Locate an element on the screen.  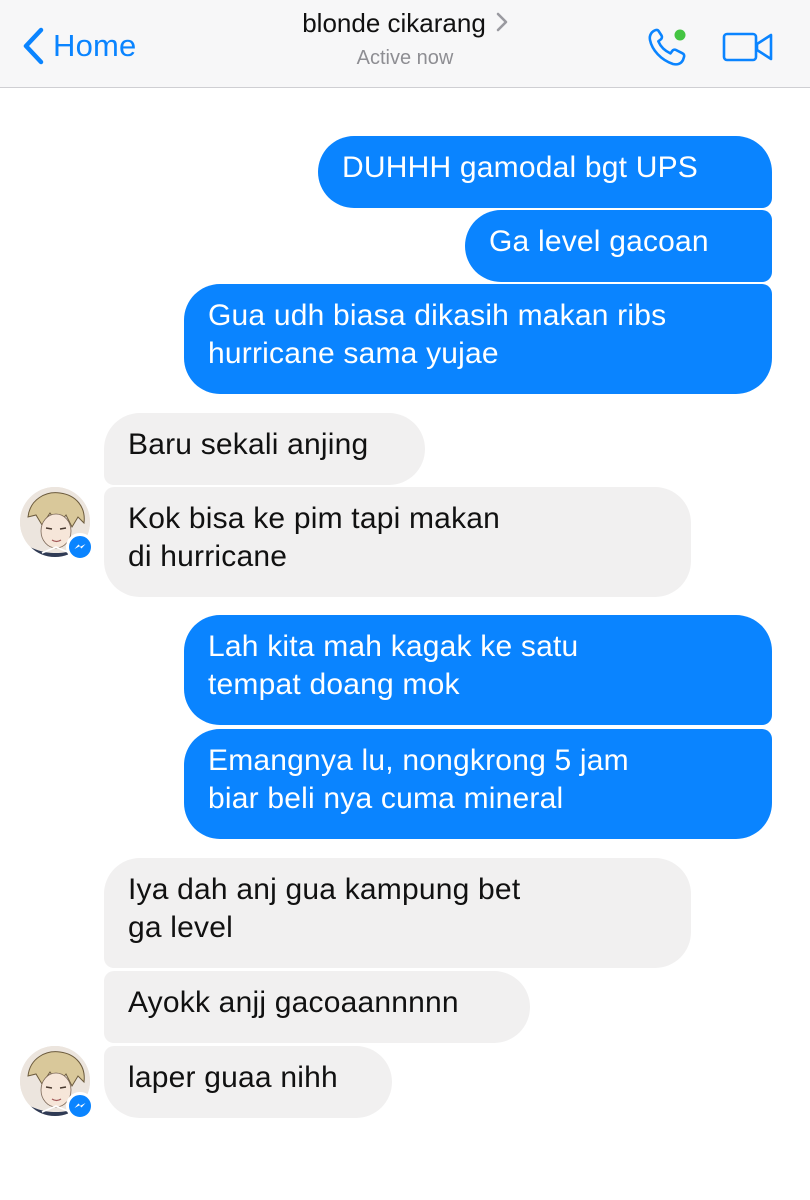
message-bubble-outgoing: DUHHH gamodal bgt UPS is located at coordinates (545, 172).